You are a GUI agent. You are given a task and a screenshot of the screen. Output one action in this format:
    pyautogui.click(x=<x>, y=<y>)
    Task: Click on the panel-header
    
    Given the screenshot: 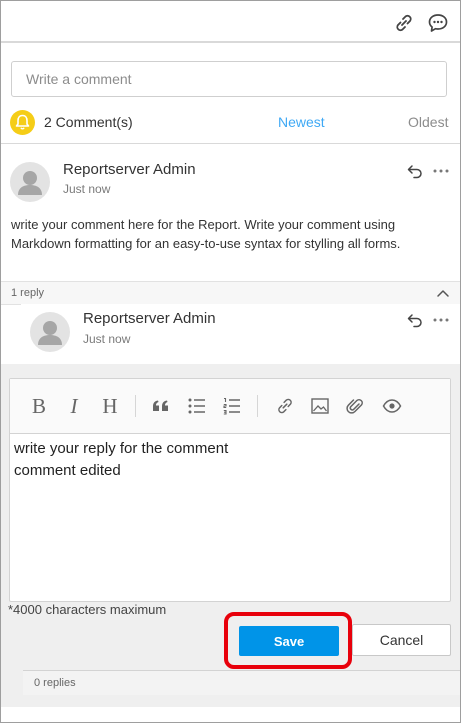 What is the action you would take?
    pyautogui.click(x=230, y=22)
    